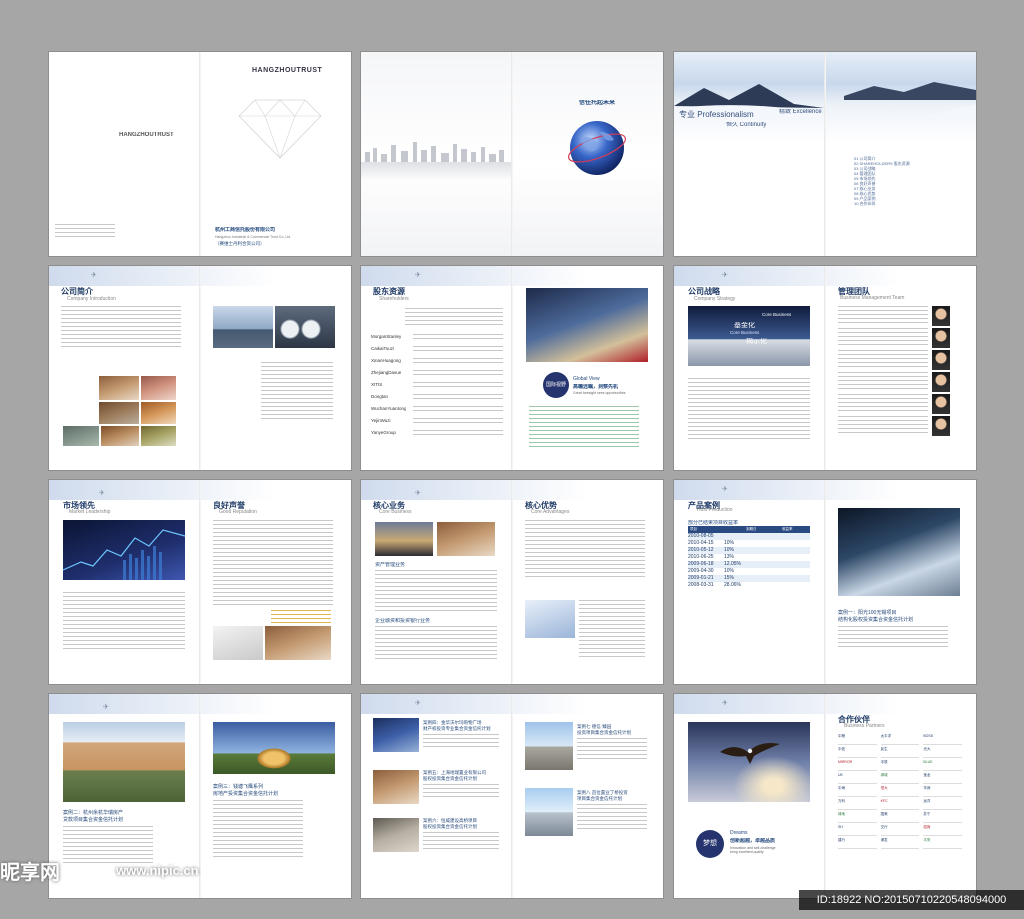  Describe the element at coordinates (396, 787) in the screenshot. I see `case5-villa-photo` at that location.